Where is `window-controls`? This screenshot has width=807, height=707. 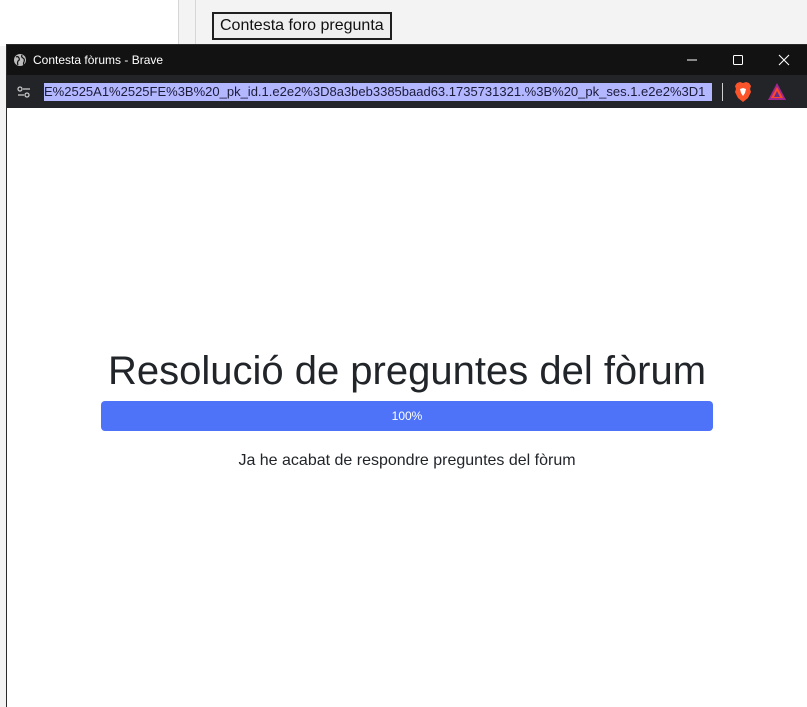
window-controls is located at coordinates (738, 60).